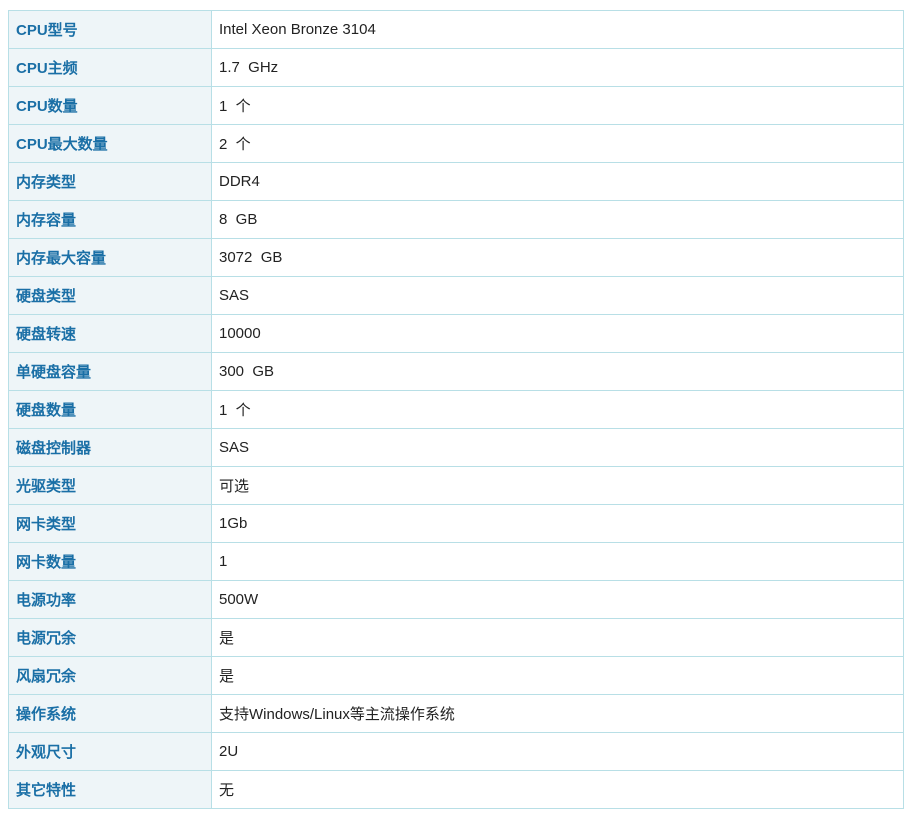 The image size is (910, 834). Describe the element at coordinates (557, 333) in the screenshot. I see `spec-value: 10000` at that location.